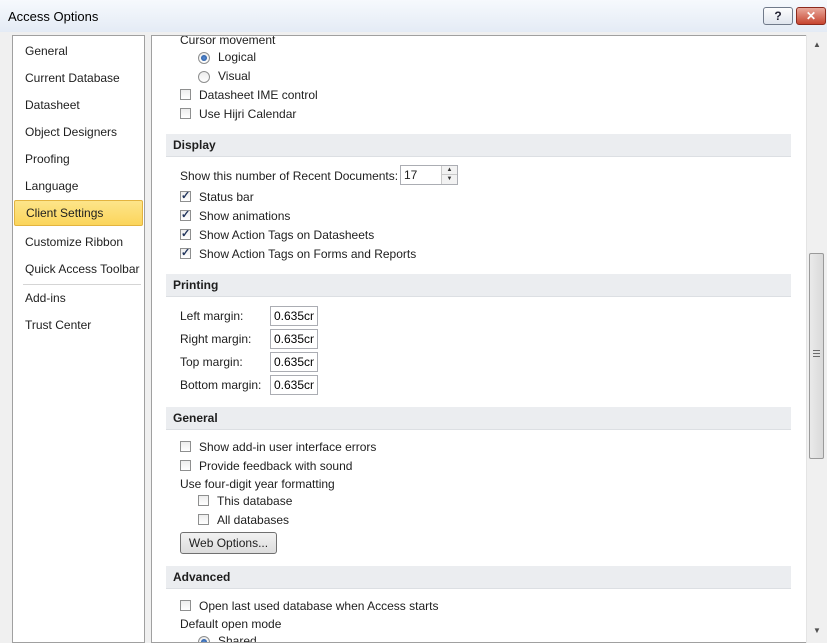 The width and height of the screenshot is (827, 643). I want to click on nav-item-client-settings: Client Settings, so click(78, 213).